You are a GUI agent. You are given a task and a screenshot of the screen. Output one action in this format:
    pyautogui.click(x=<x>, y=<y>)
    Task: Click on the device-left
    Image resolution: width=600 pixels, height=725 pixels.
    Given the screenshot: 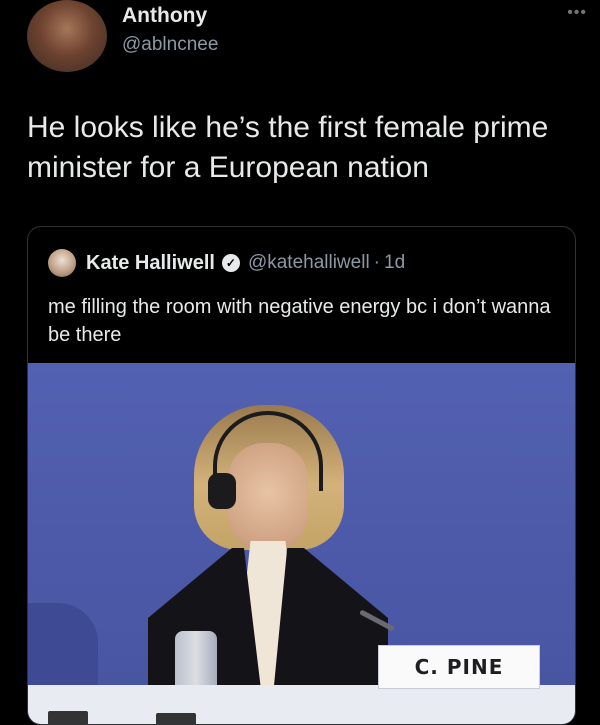 What is the action you would take?
    pyautogui.click(x=68, y=717)
    